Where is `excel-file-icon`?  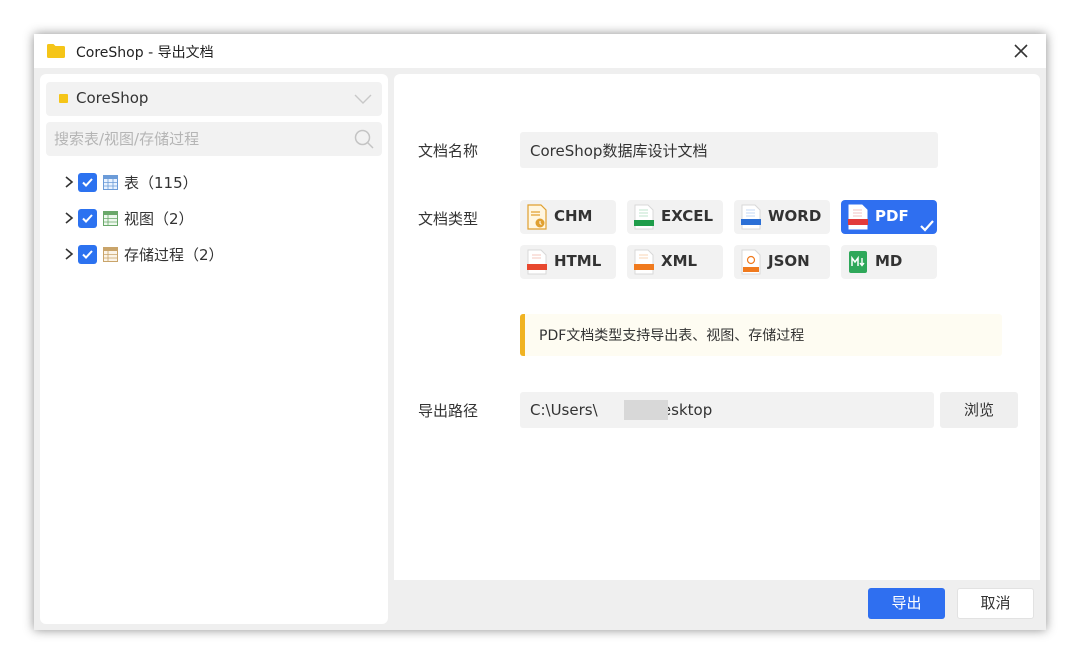 excel-file-icon is located at coordinates (644, 217).